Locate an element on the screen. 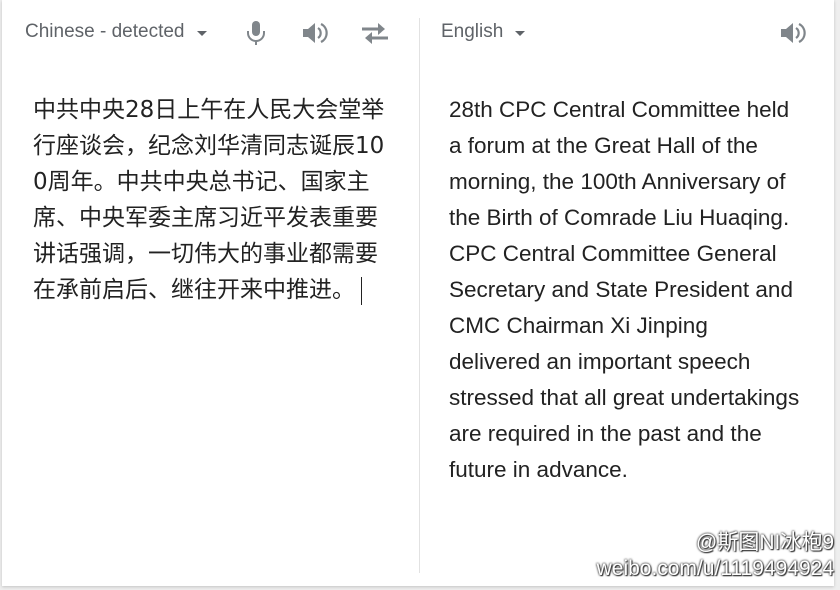 Image resolution: width=840 pixels, height=590 pixels. microphone-icon is located at coordinates (256, 33).